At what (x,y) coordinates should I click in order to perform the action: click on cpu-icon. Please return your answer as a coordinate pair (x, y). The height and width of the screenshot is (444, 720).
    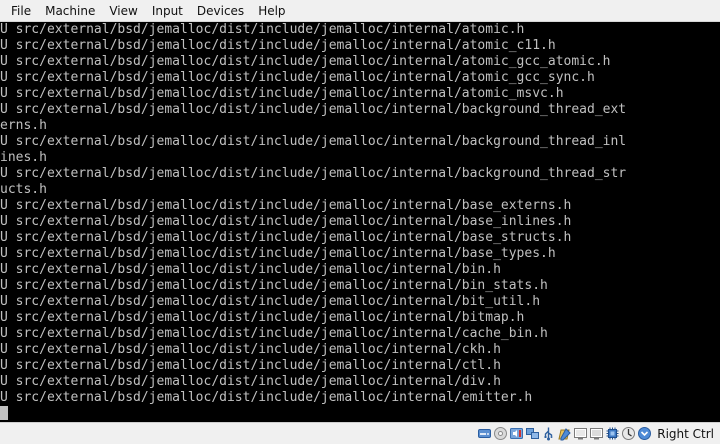
    Looking at the image, I should click on (612, 433).